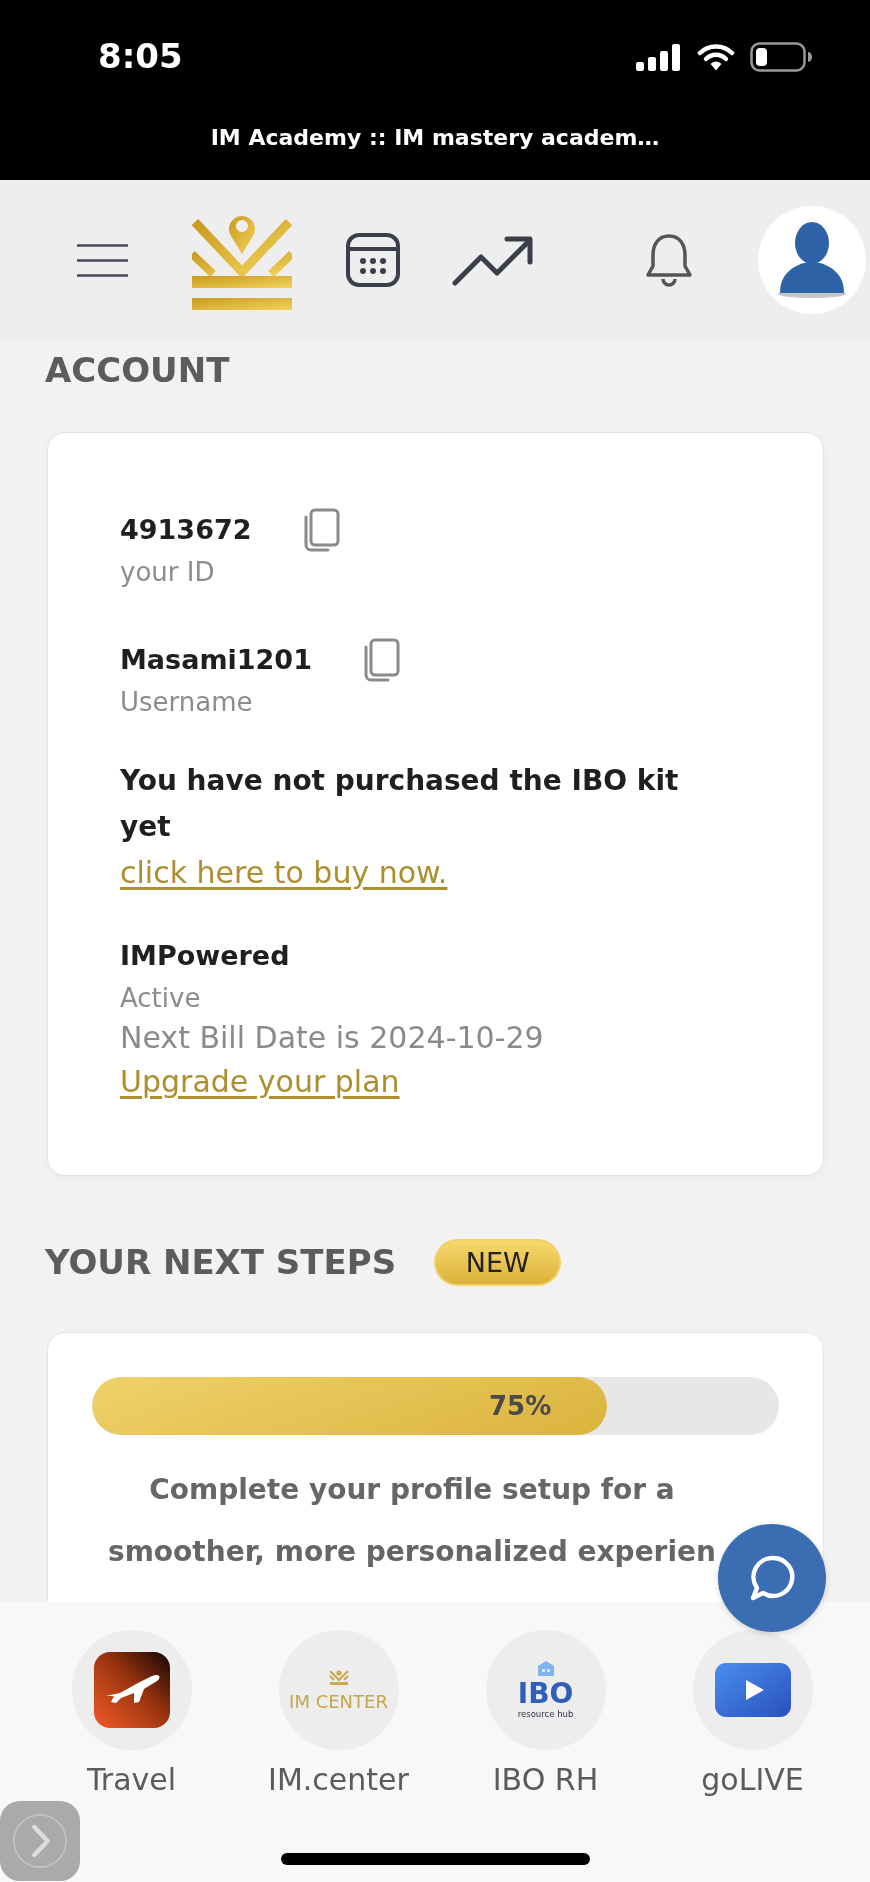 This screenshot has height=1882, width=870. What do you see at coordinates (167, 572) in the screenshot?
I see `field-label: your ID` at bounding box center [167, 572].